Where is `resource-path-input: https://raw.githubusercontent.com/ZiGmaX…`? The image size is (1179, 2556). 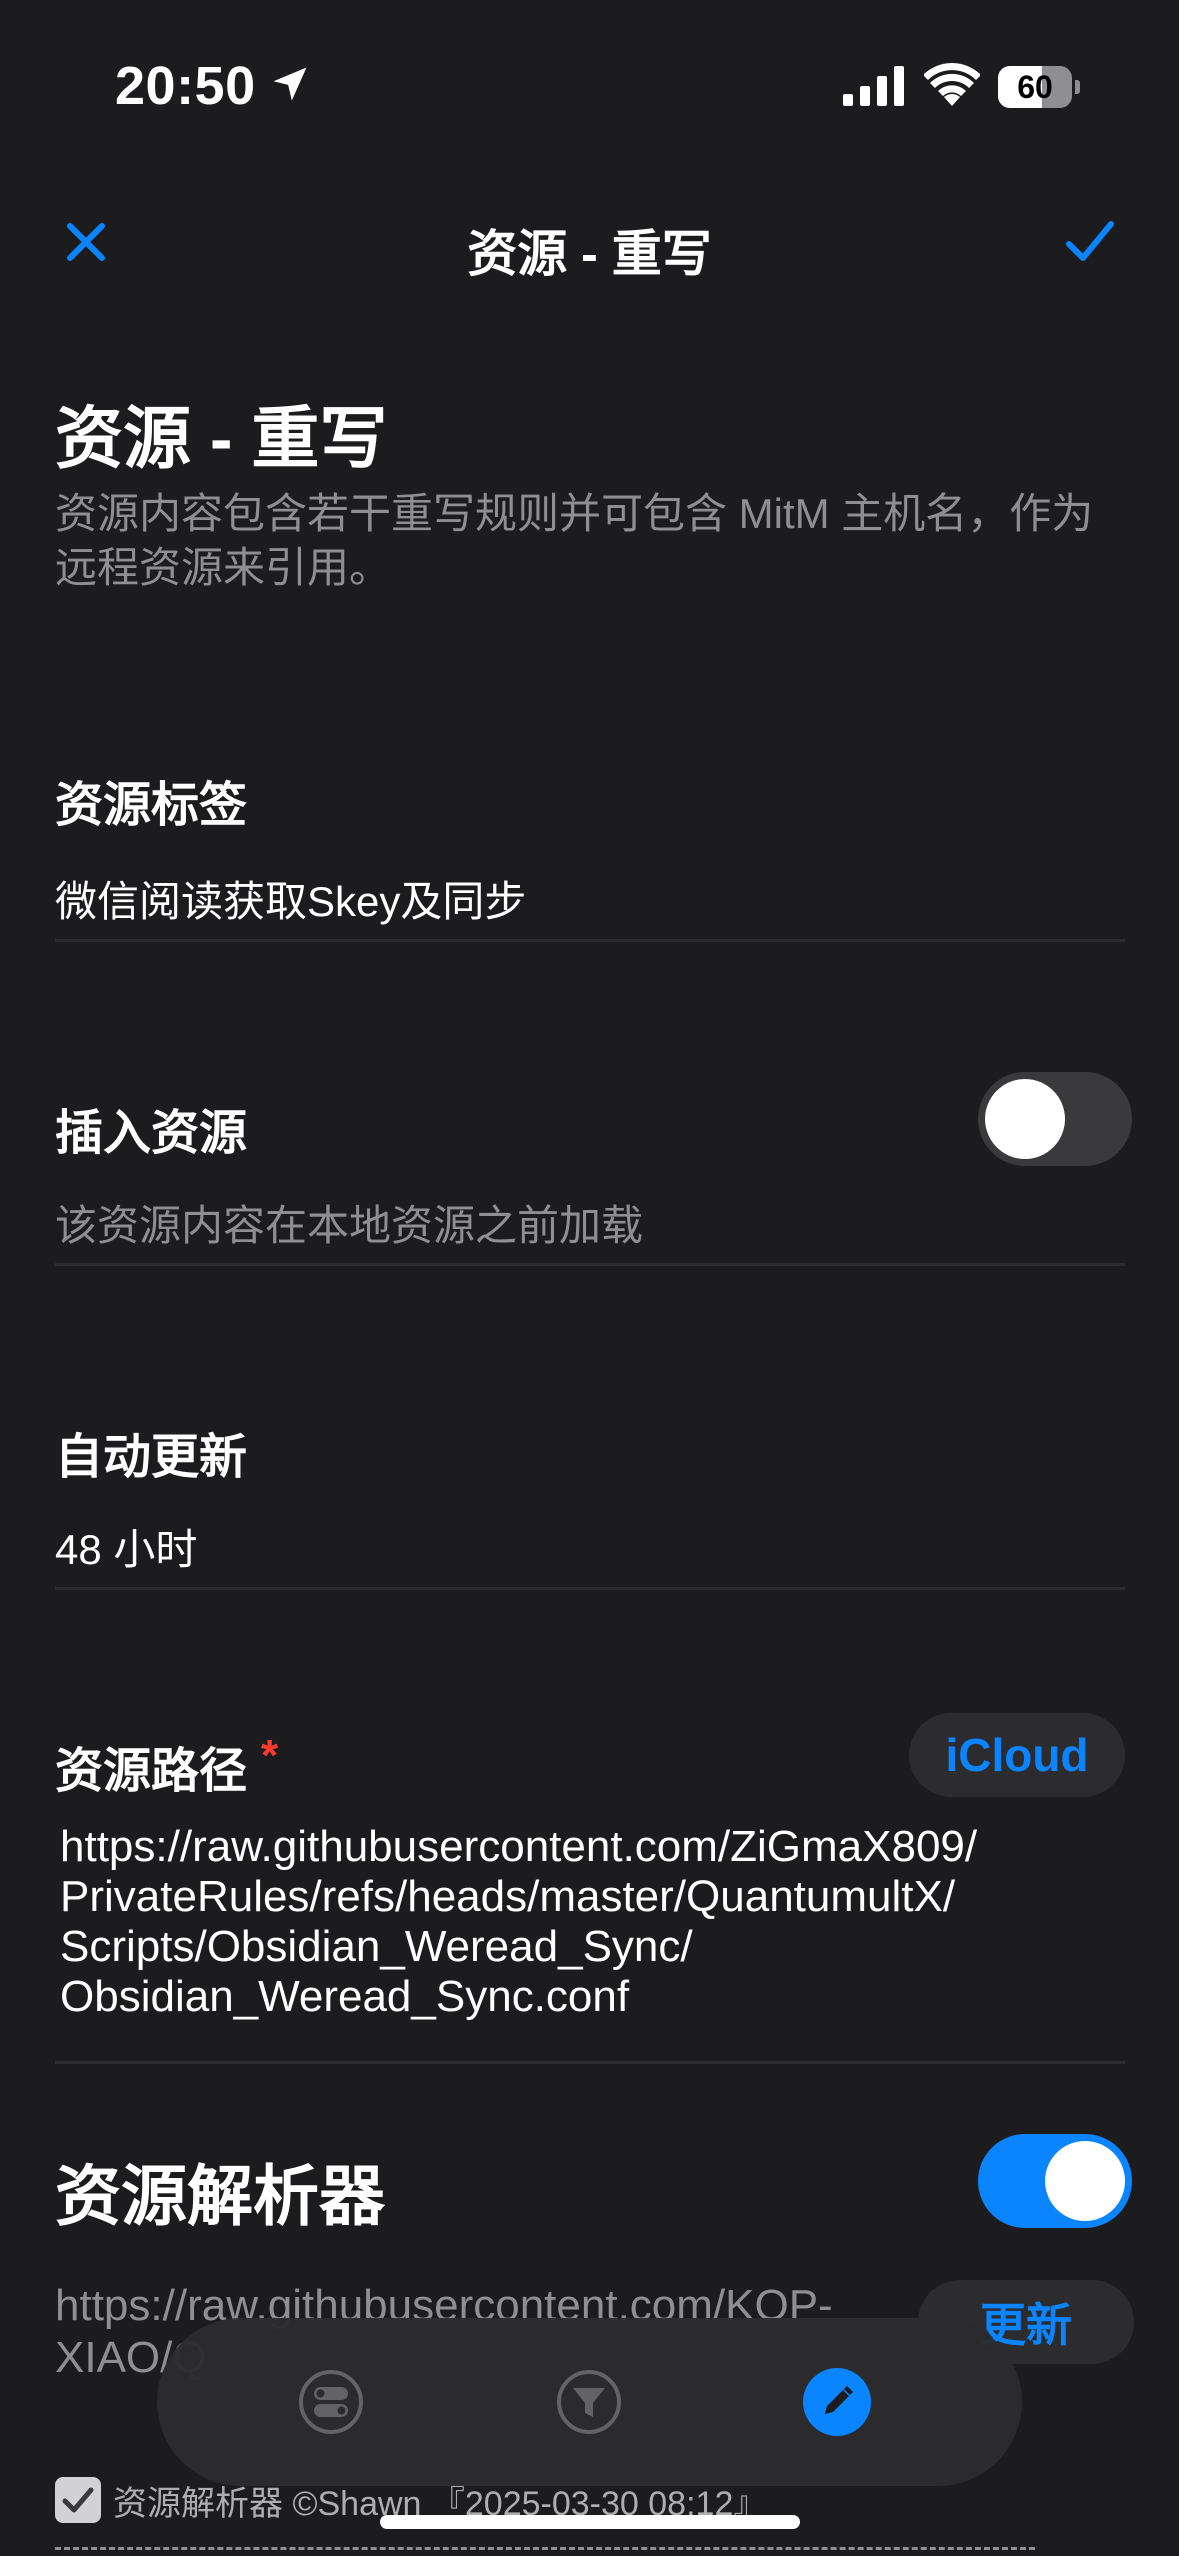
resource-path-input: https://raw.githubusercontent.com/ZiGmaX… is located at coordinates (590, 1922).